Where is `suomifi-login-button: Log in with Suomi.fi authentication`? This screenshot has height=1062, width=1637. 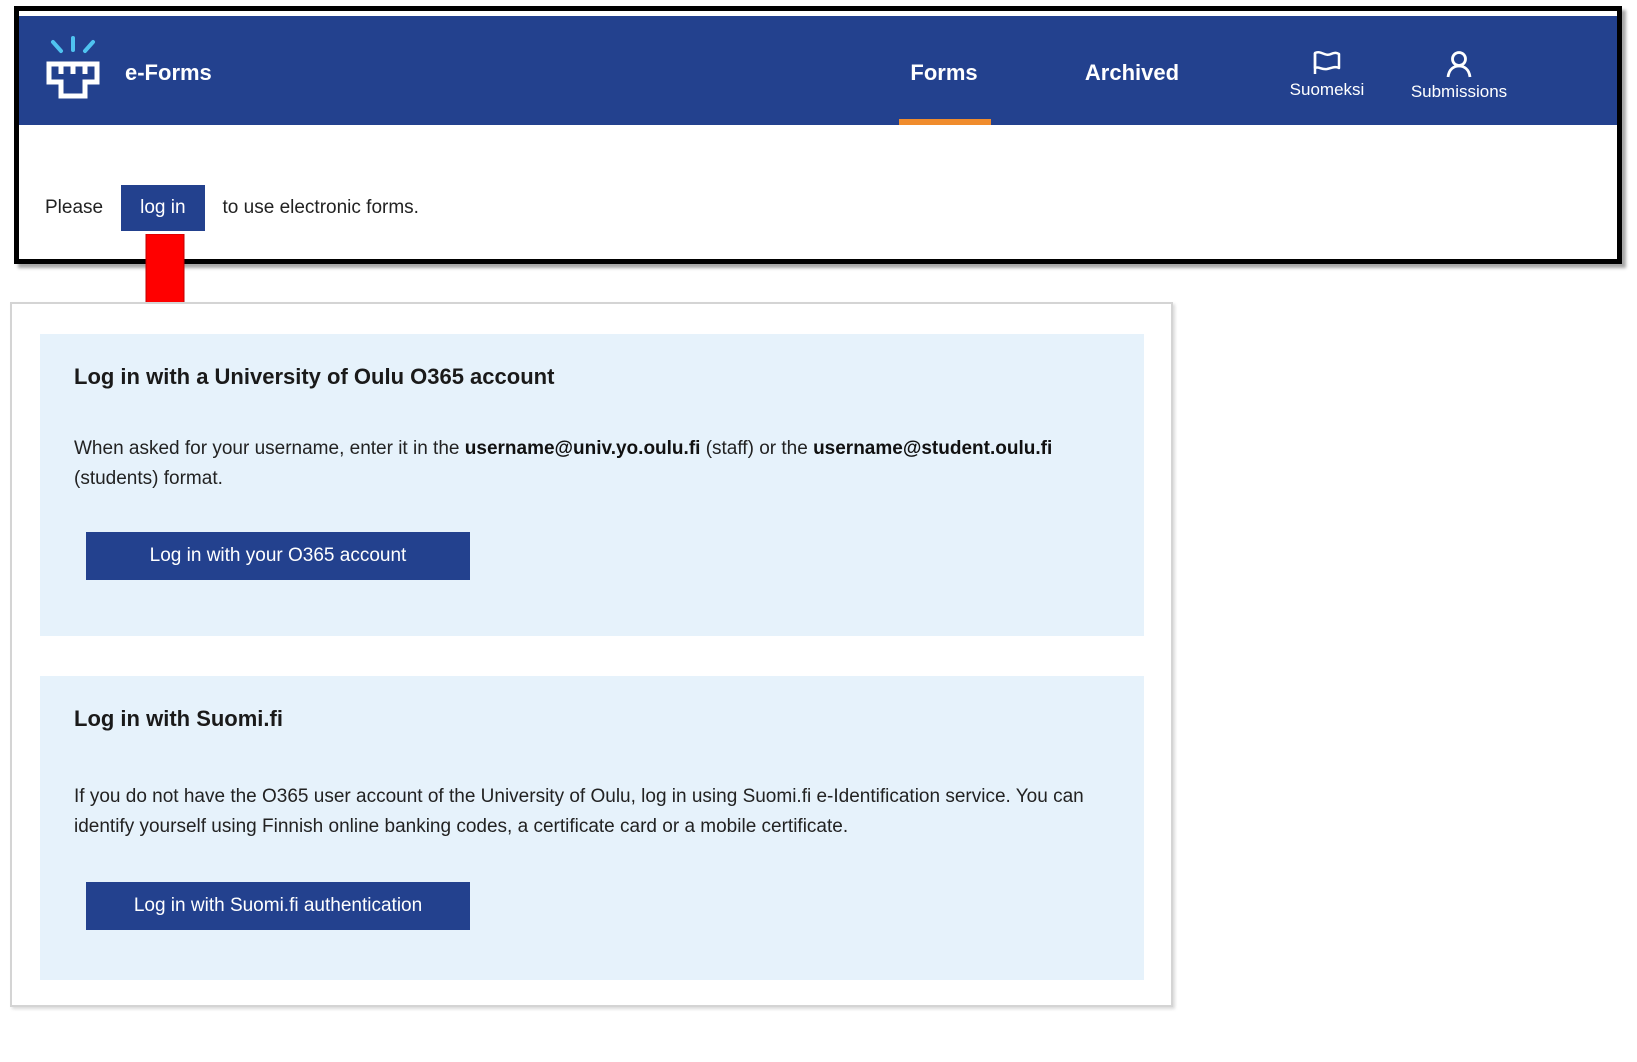 suomifi-login-button: Log in with Suomi.fi authentication is located at coordinates (278, 906).